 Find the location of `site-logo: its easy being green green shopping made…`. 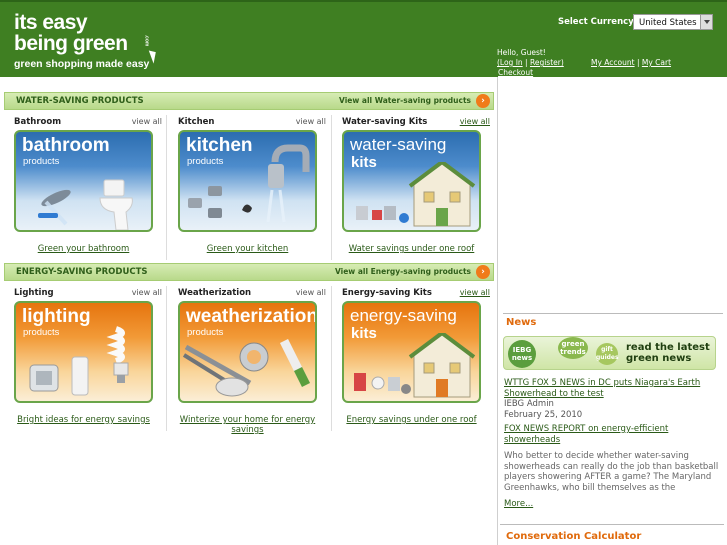

site-logo: its easy being green green shopping made… is located at coordinates (81, 41).